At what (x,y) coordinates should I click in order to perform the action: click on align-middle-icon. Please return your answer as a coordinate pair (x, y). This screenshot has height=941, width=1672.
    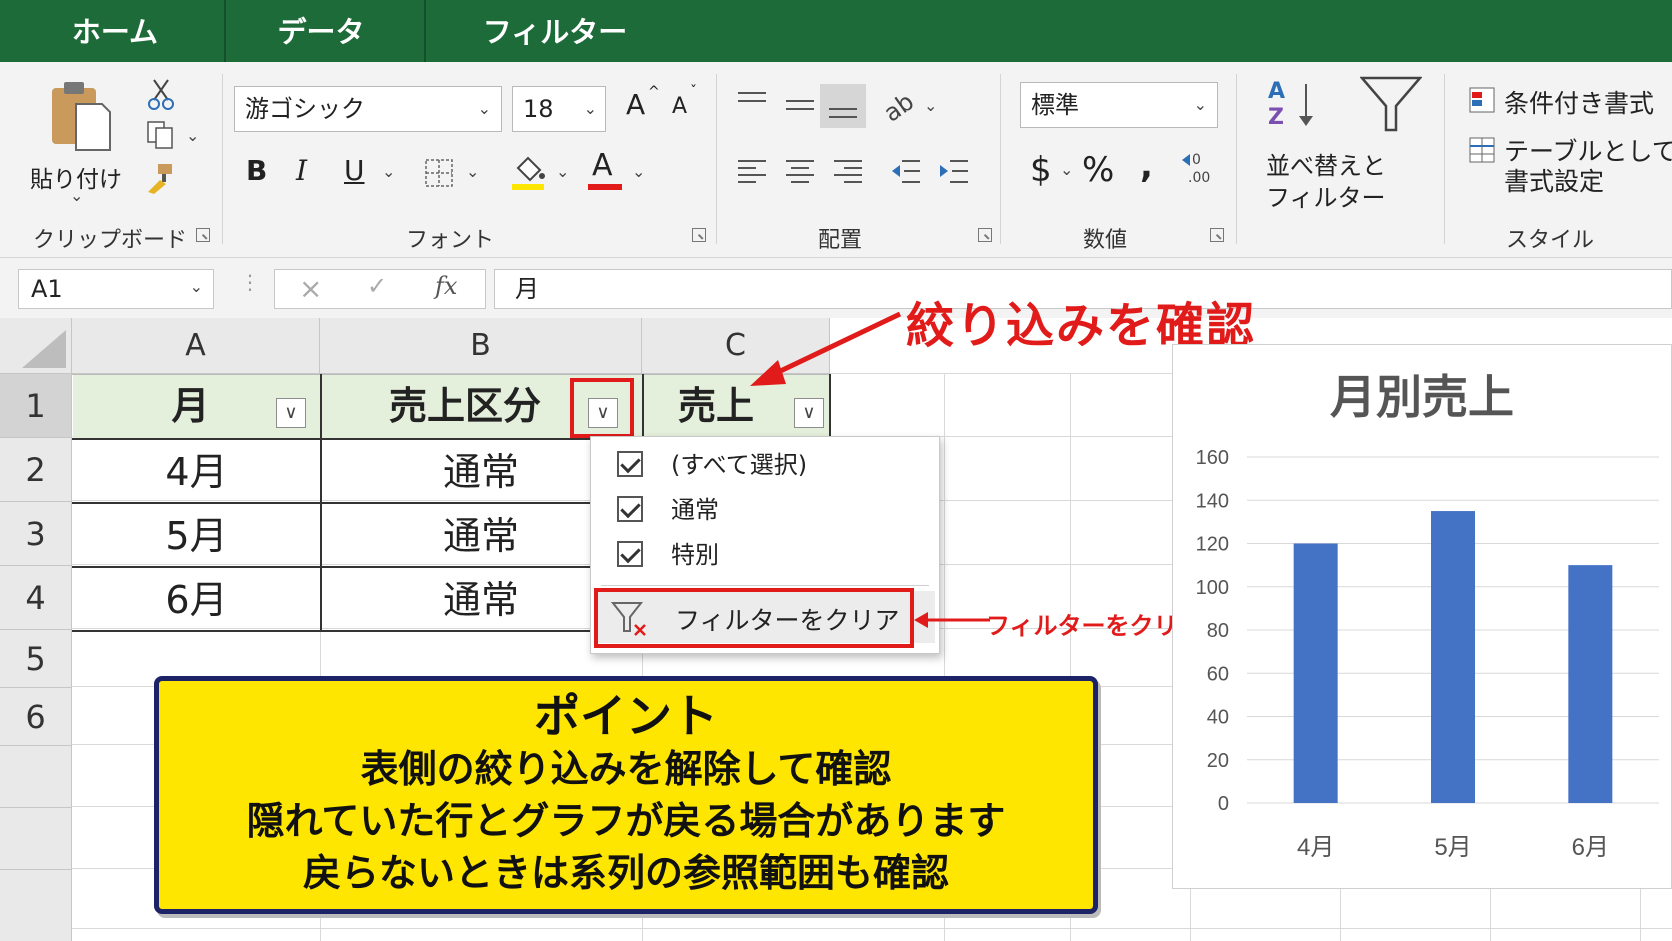
    Looking at the image, I should click on (800, 107).